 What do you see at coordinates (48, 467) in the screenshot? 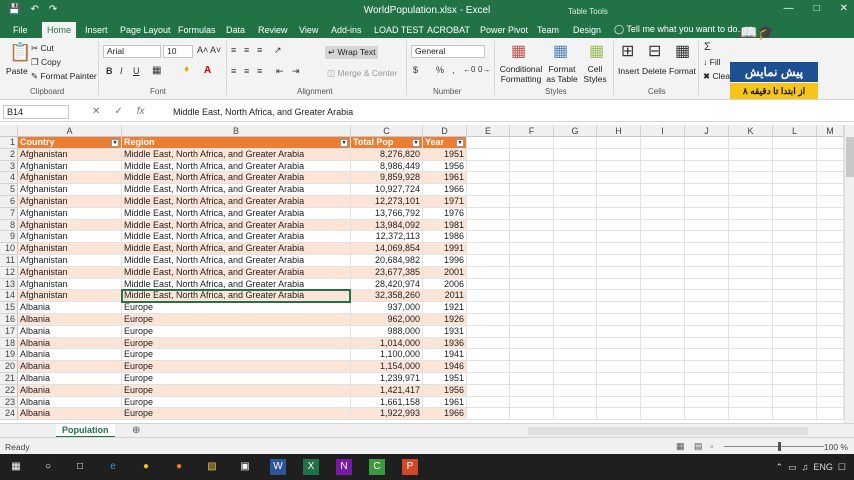
I see `search-icon: ○` at bounding box center [48, 467].